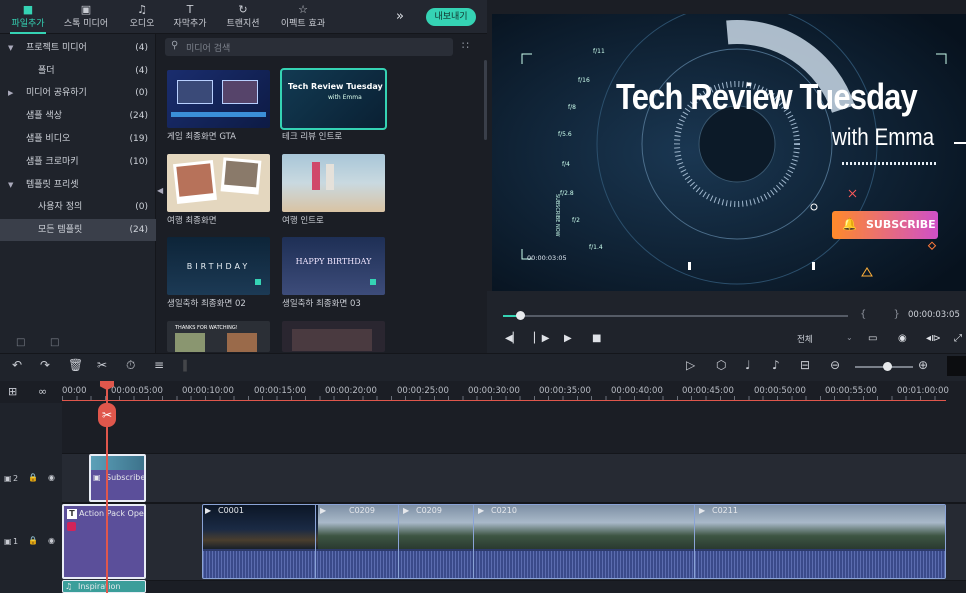  I want to click on work-area-bar, so click(504, 400).